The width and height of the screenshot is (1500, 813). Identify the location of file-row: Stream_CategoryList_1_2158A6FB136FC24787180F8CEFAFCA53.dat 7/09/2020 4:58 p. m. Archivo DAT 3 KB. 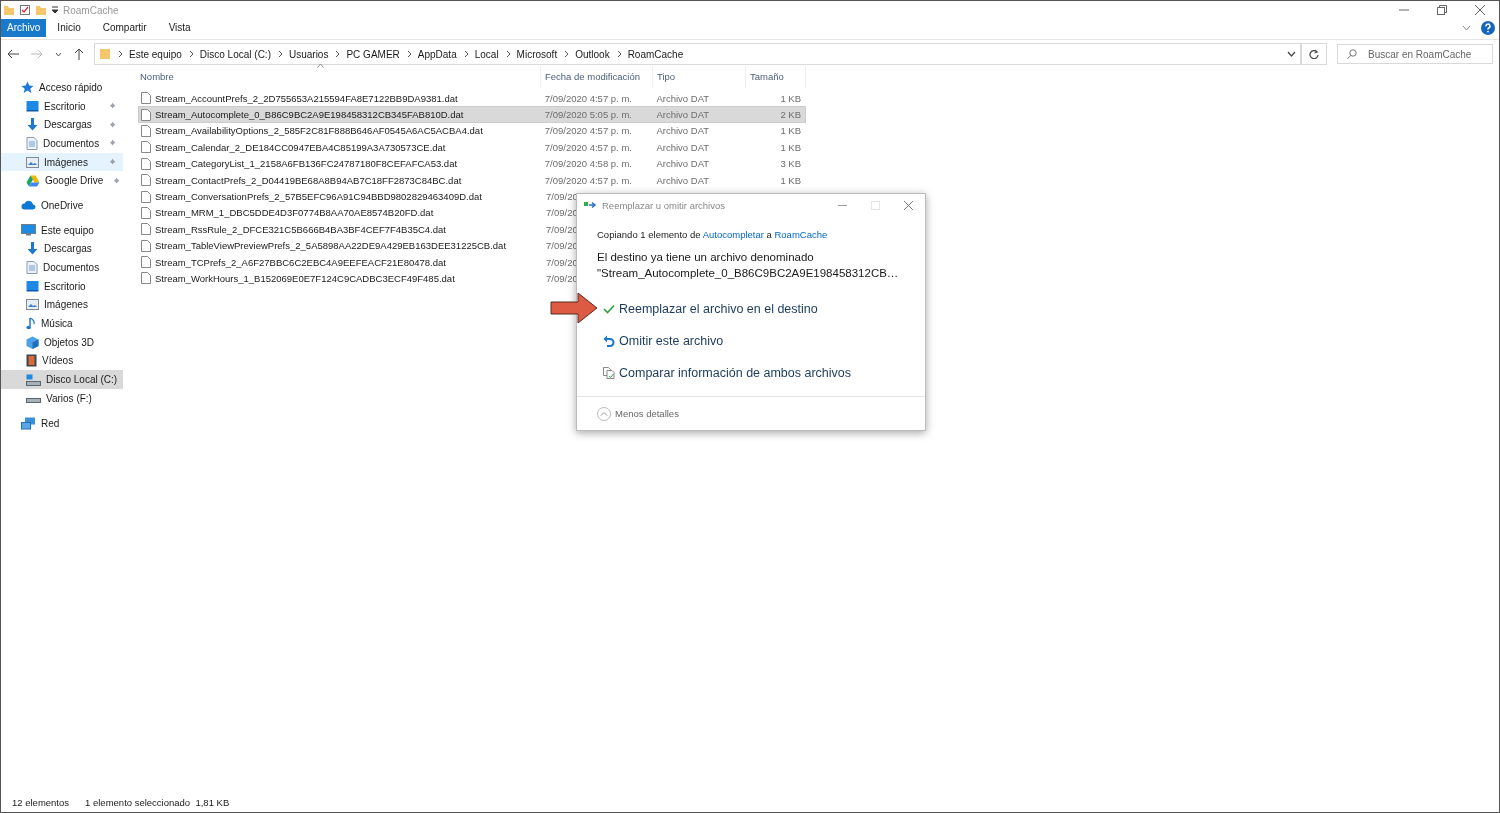
(472, 163).